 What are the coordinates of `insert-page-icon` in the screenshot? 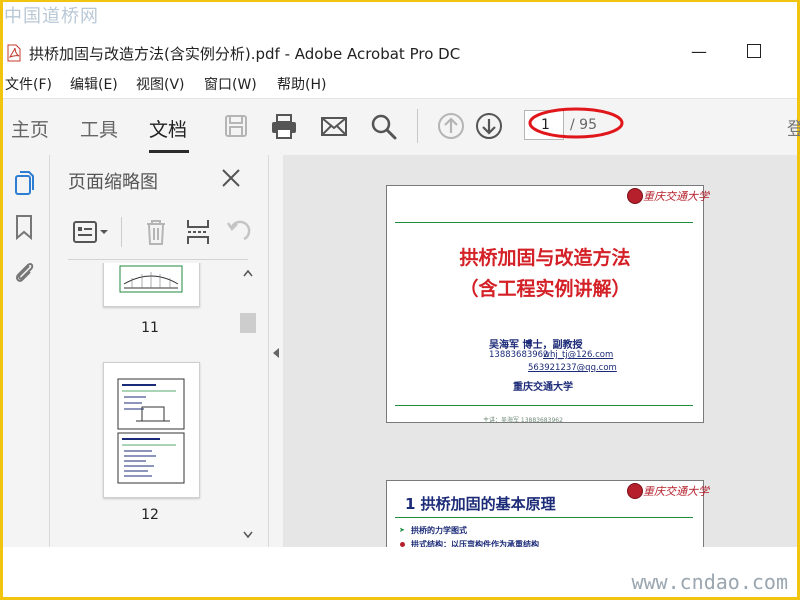 It's located at (198, 232).